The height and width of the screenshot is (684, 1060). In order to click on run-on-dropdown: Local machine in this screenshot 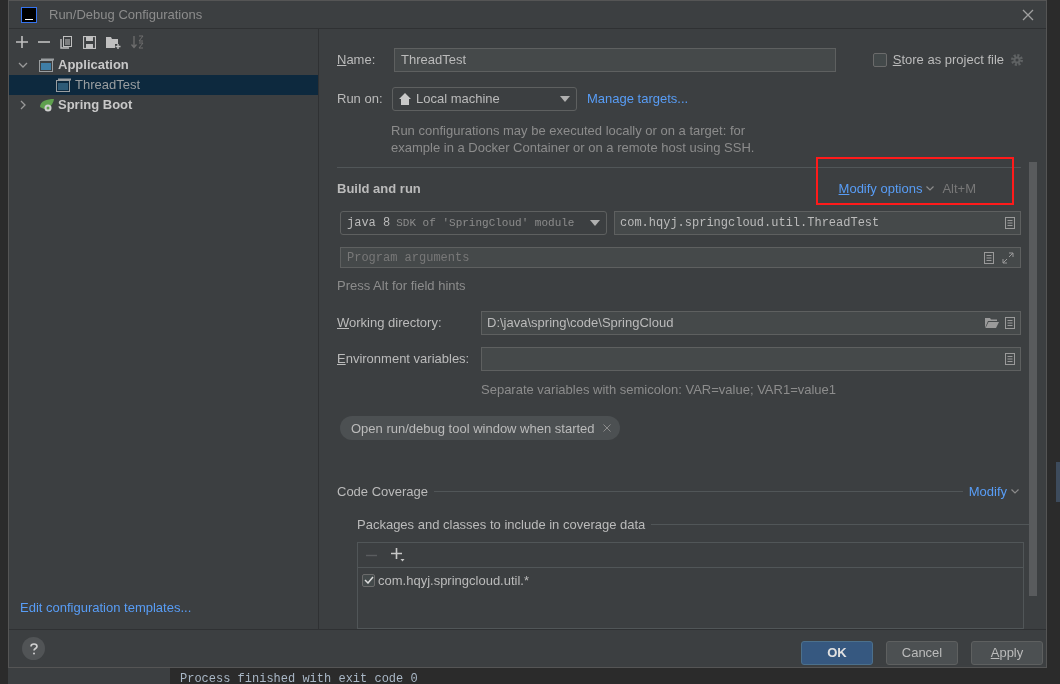, I will do `click(484, 99)`.